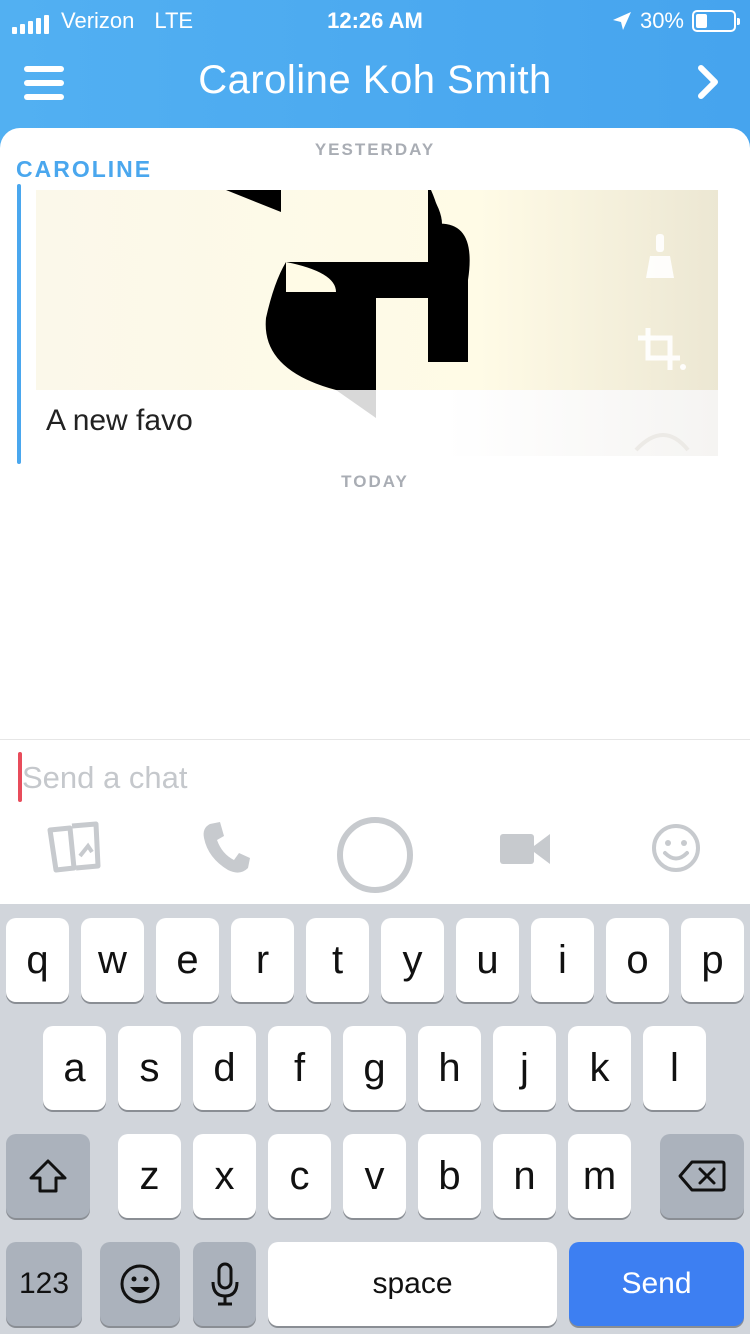  I want to click on emoji-icon, so click(676, 848).